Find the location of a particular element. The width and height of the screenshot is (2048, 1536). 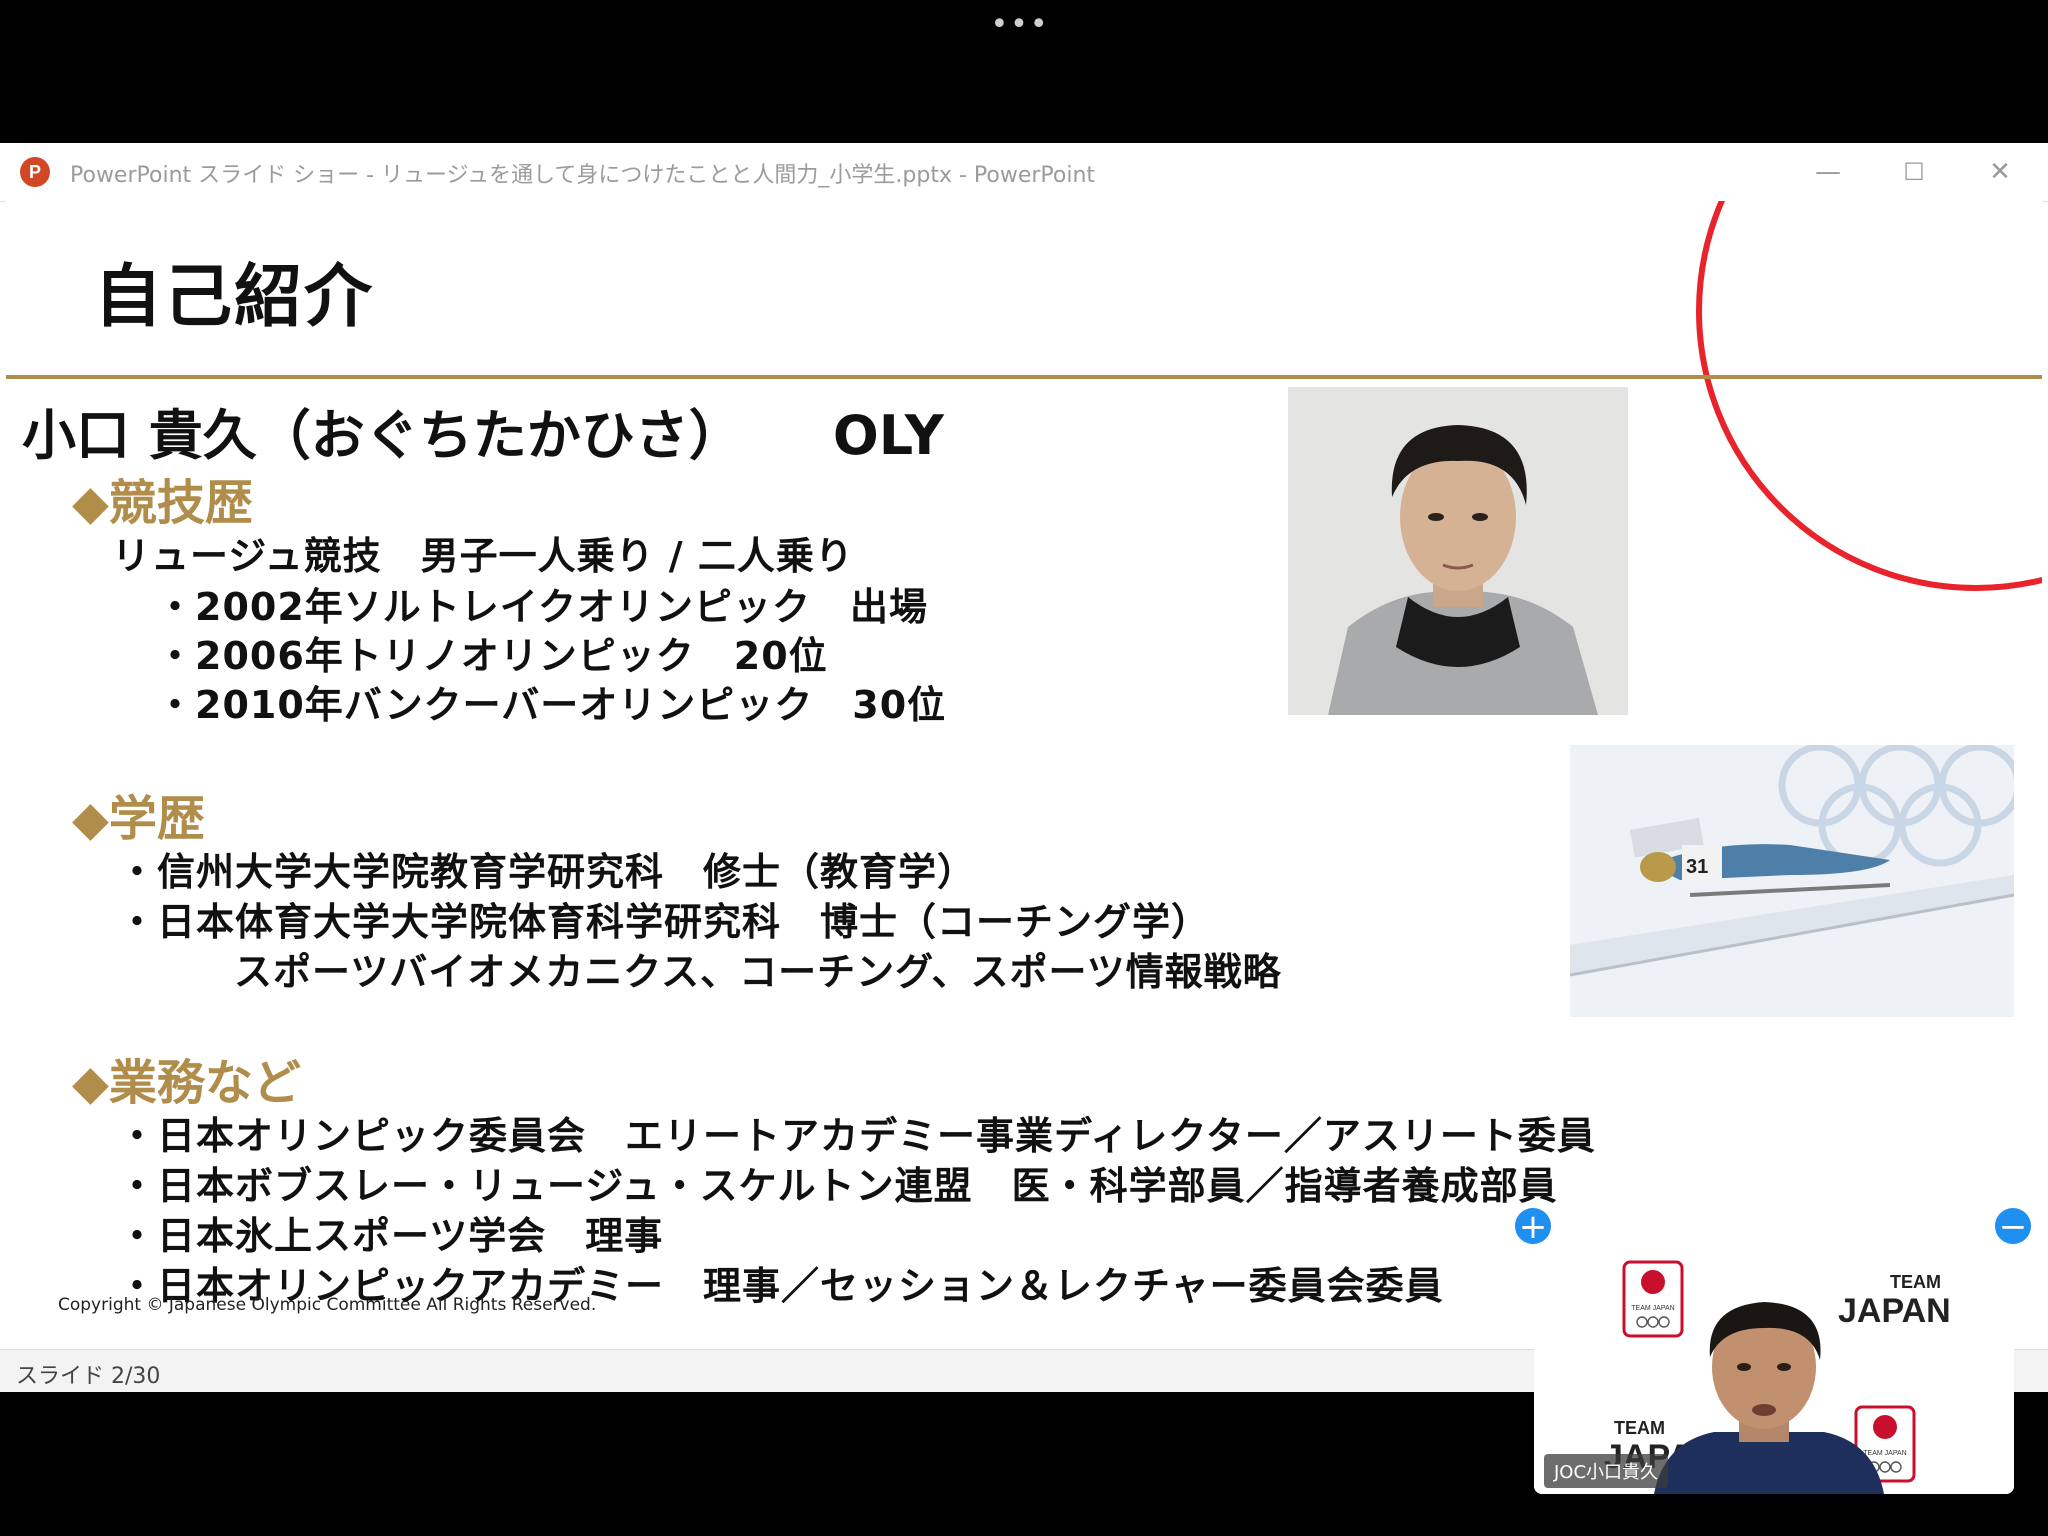

slide-counter: スライド 2/30 is located at coordinates (88, 1376).